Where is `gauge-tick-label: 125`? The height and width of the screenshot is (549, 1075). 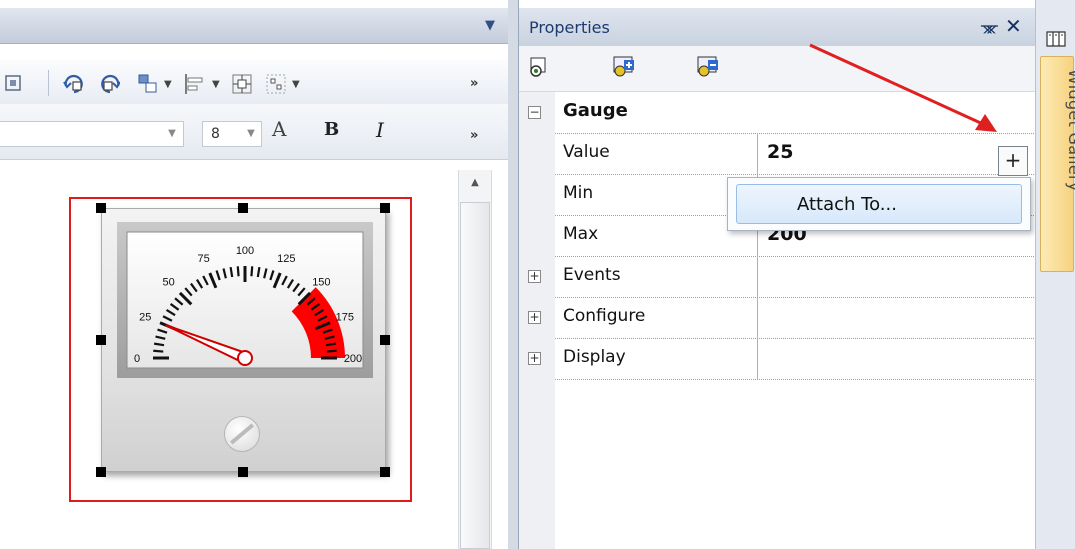 gauge-tick-label: 125 is located at coordinates (286, 259).